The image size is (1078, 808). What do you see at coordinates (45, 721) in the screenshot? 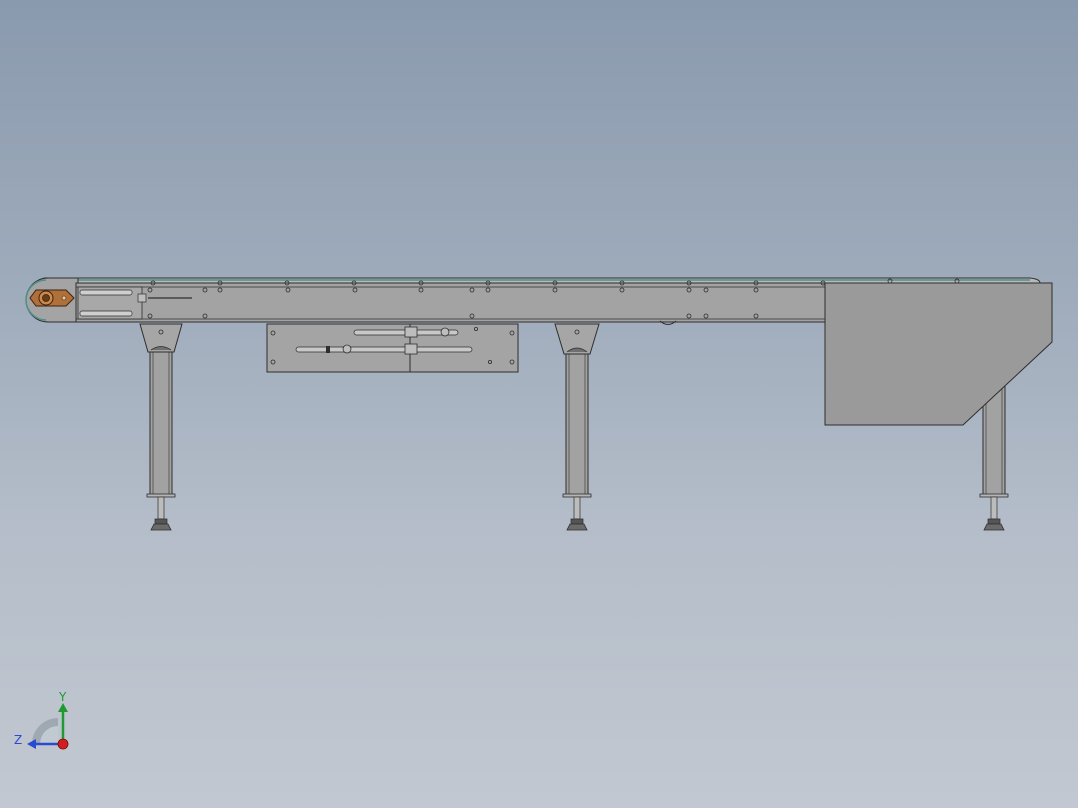
I see `orientation-triad: Y Z` at bounding box center [45, 721].